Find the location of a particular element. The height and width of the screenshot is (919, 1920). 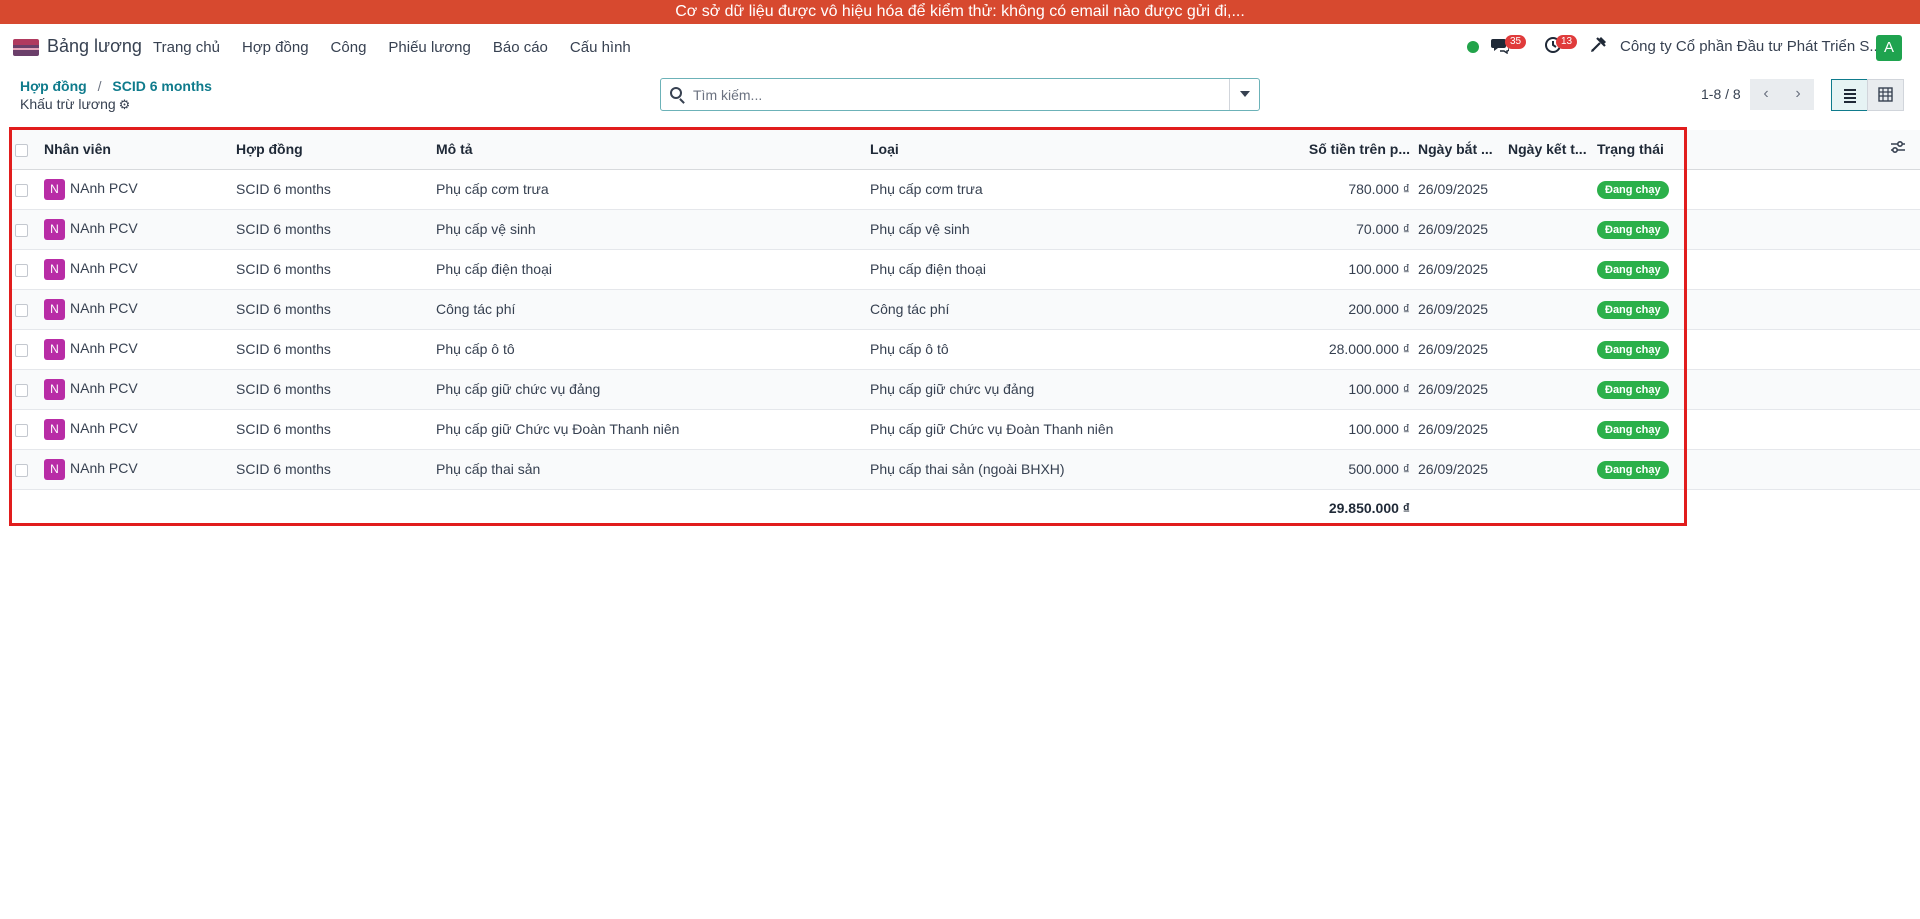

cell-type: Phụ cấp điện thoại is located at coordinates (1084, 269).